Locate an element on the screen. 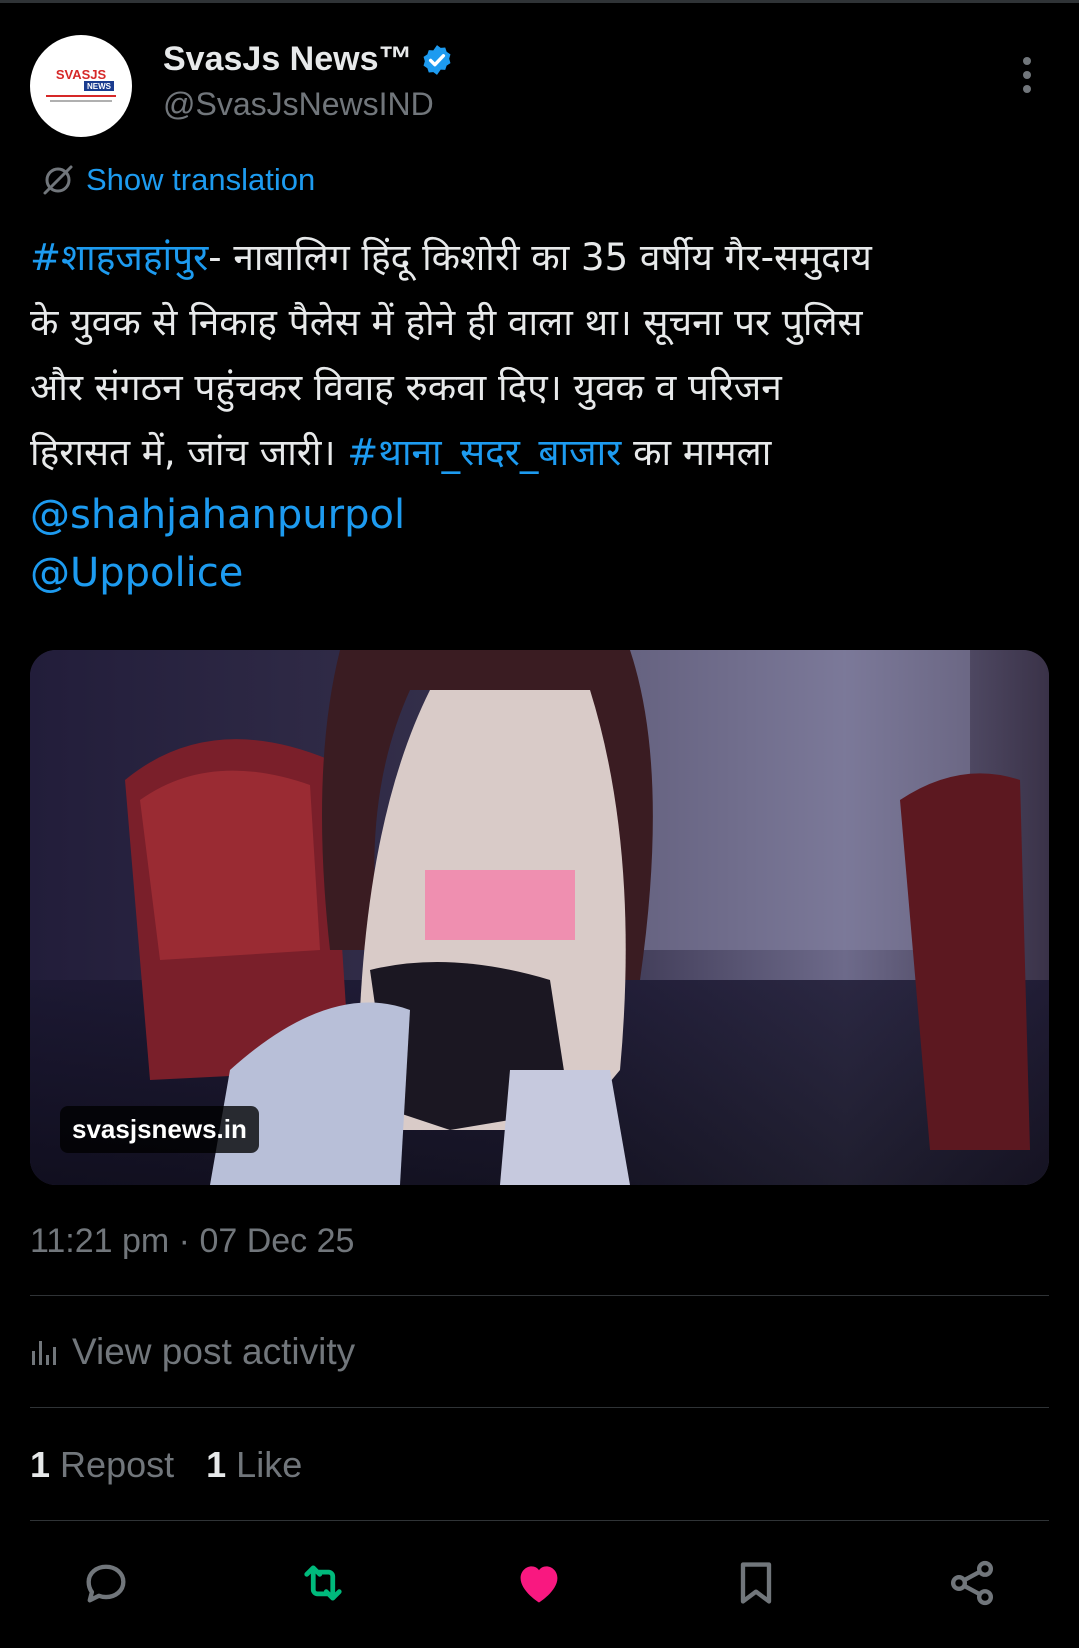 The width and height of the screenshot is (1079, 1648). hashtag-shahjahanpur: #शाहजहांपुर is located at coordinates (119, 257).